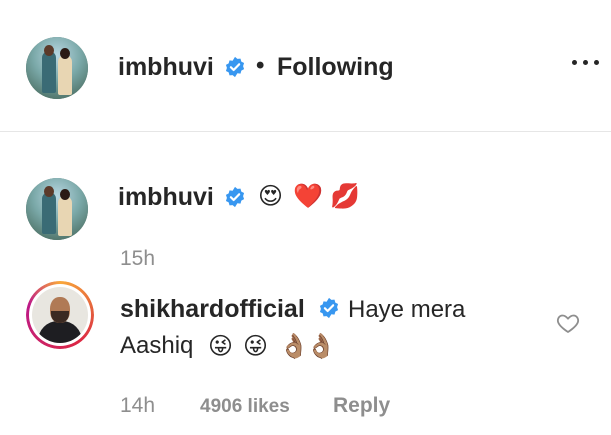  What do you see at coordinates (245, 407) in the screenshot?
I see `comment-likes: 4906 likes` at bounding box center [245, 407].